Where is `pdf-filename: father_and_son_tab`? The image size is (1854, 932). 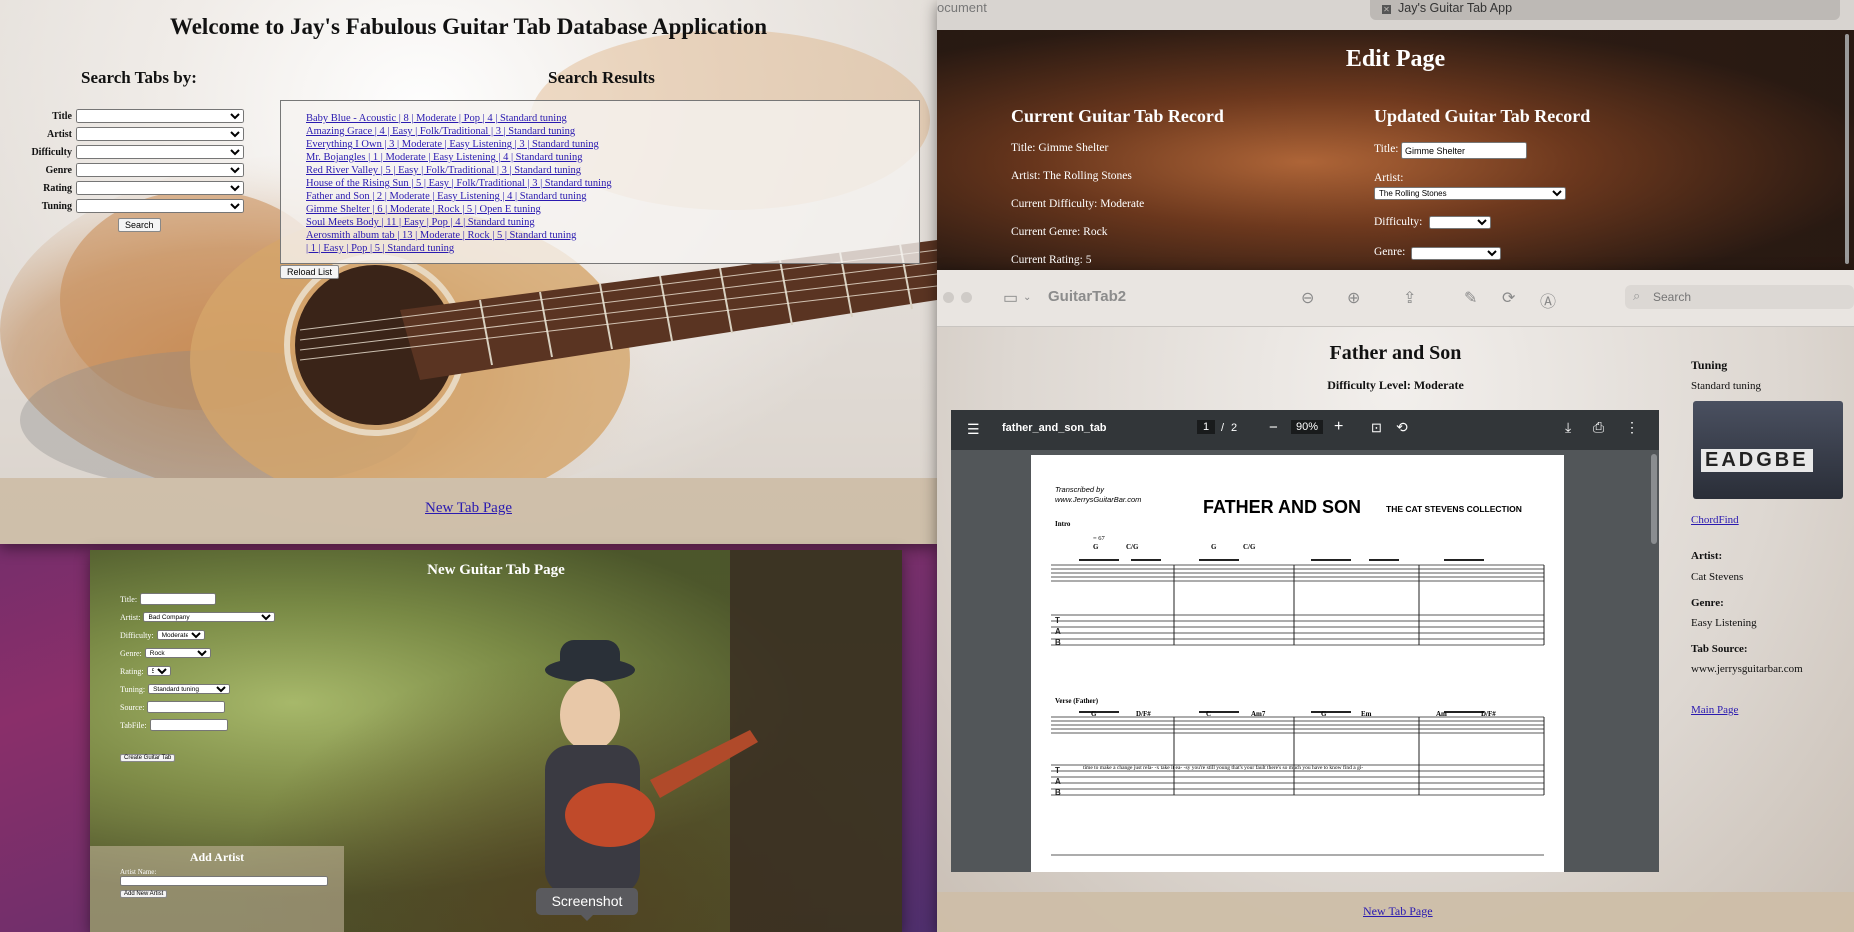
pdf-filename: father_and_son_tab is located at coordinates (1054, 428).